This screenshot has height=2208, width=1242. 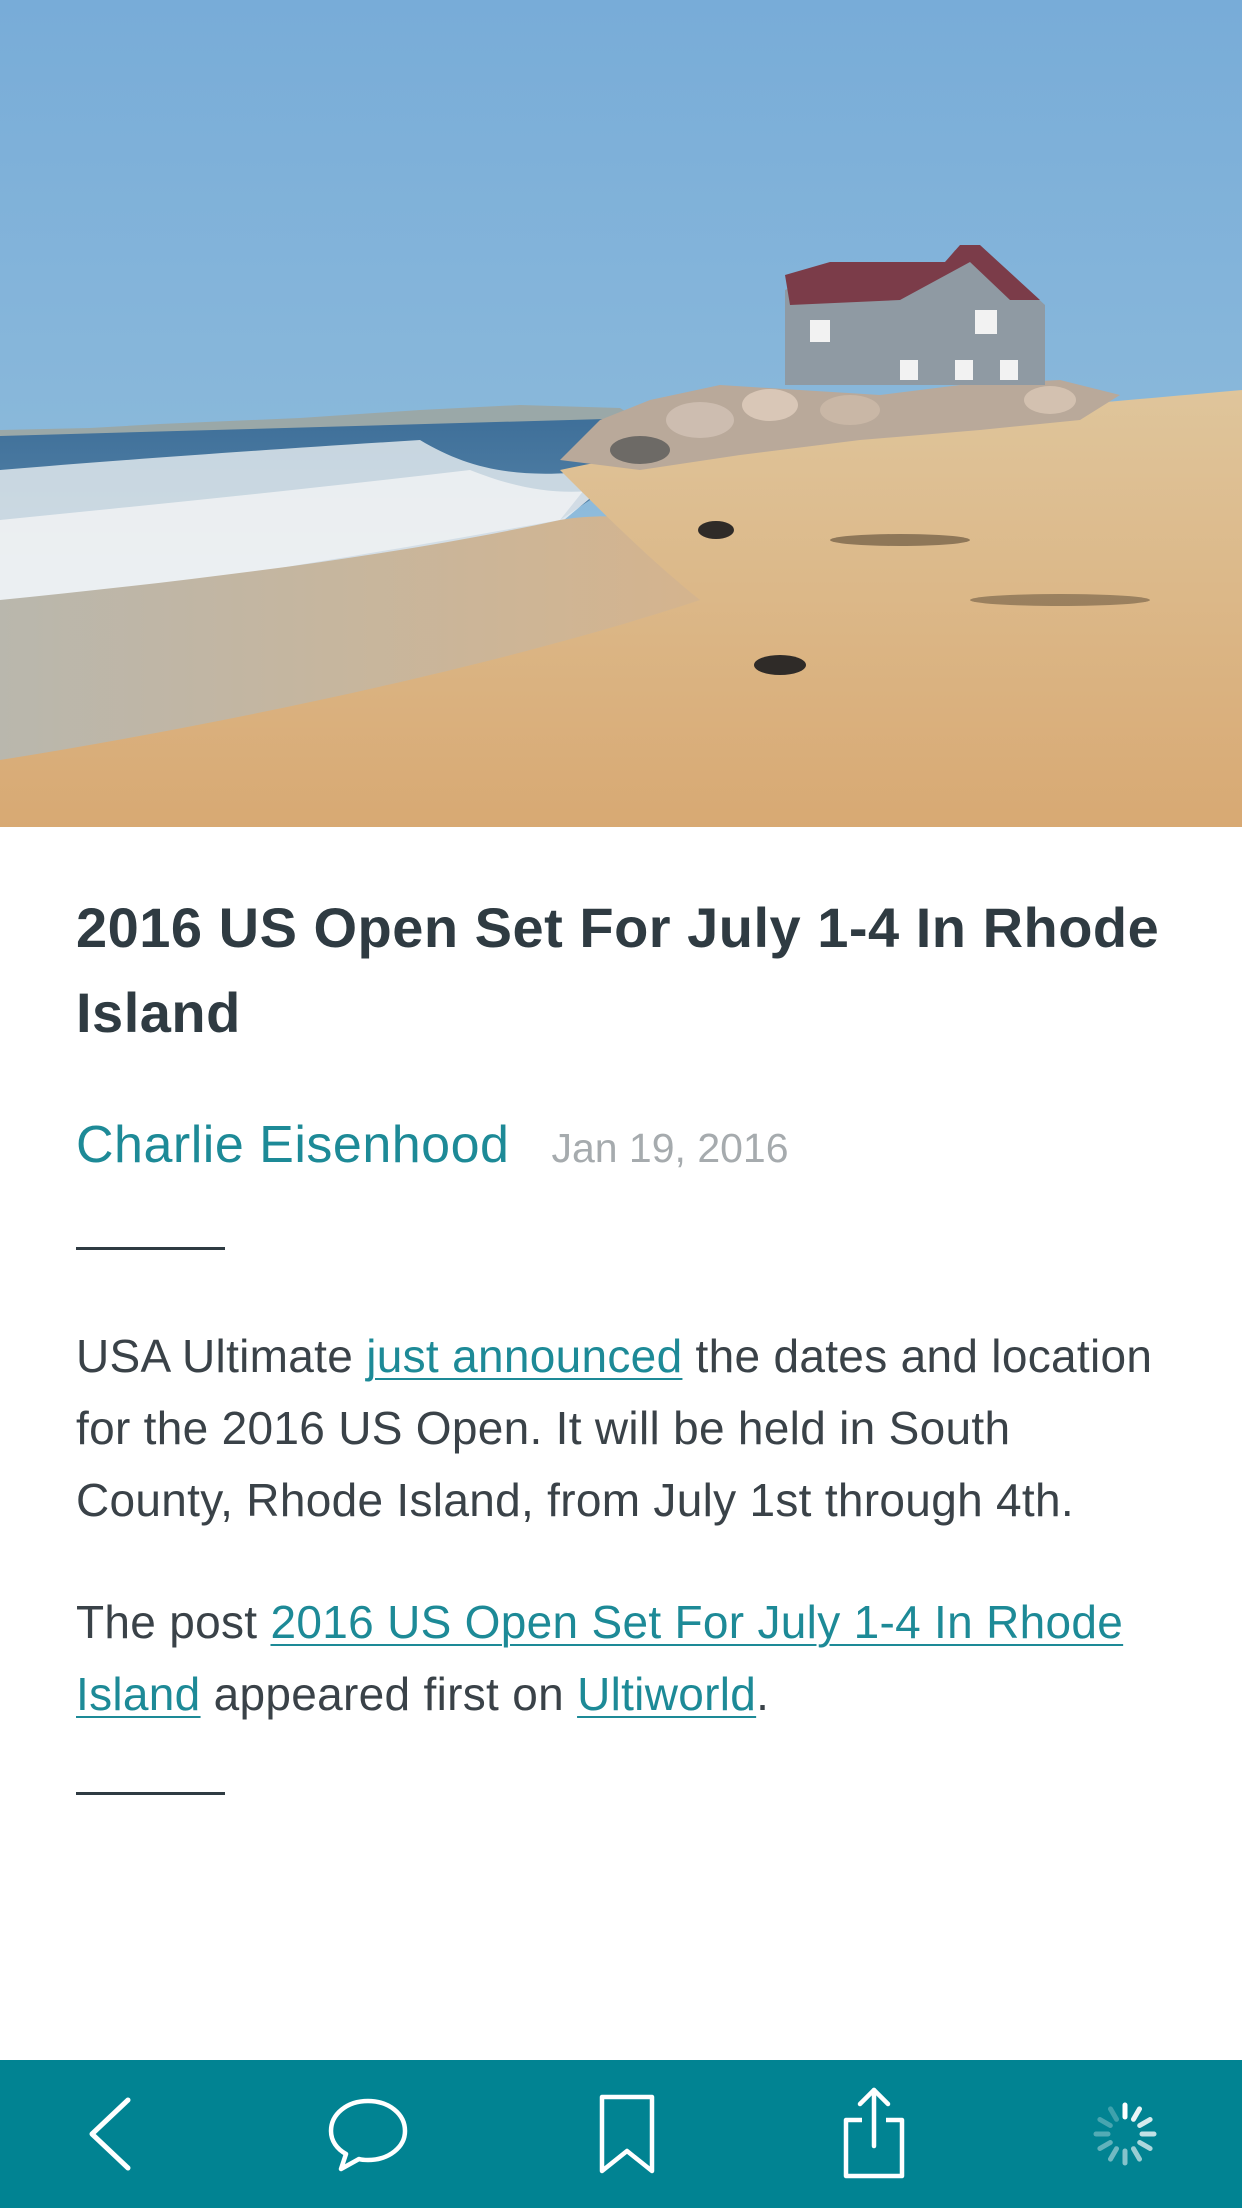 I want to click on loading-button, so click(x=1125, y=2134).